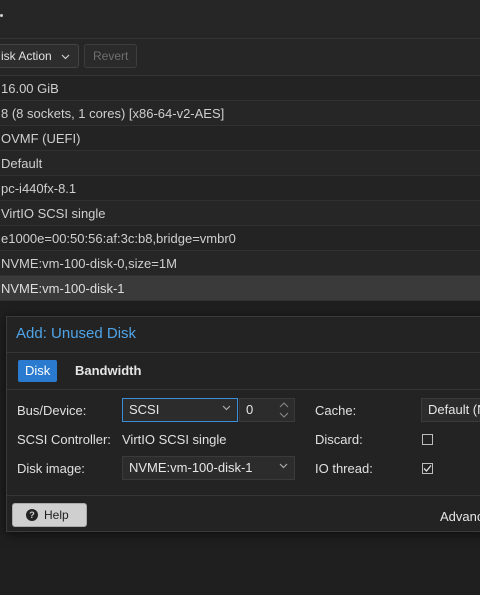 This screenshot has width=480, height=595. Describe the element at coordinates (240, 263) in the screenshot. I see `hardware-row-disk-0: NVME:vm-100-disk-0,size=1M` at that location.